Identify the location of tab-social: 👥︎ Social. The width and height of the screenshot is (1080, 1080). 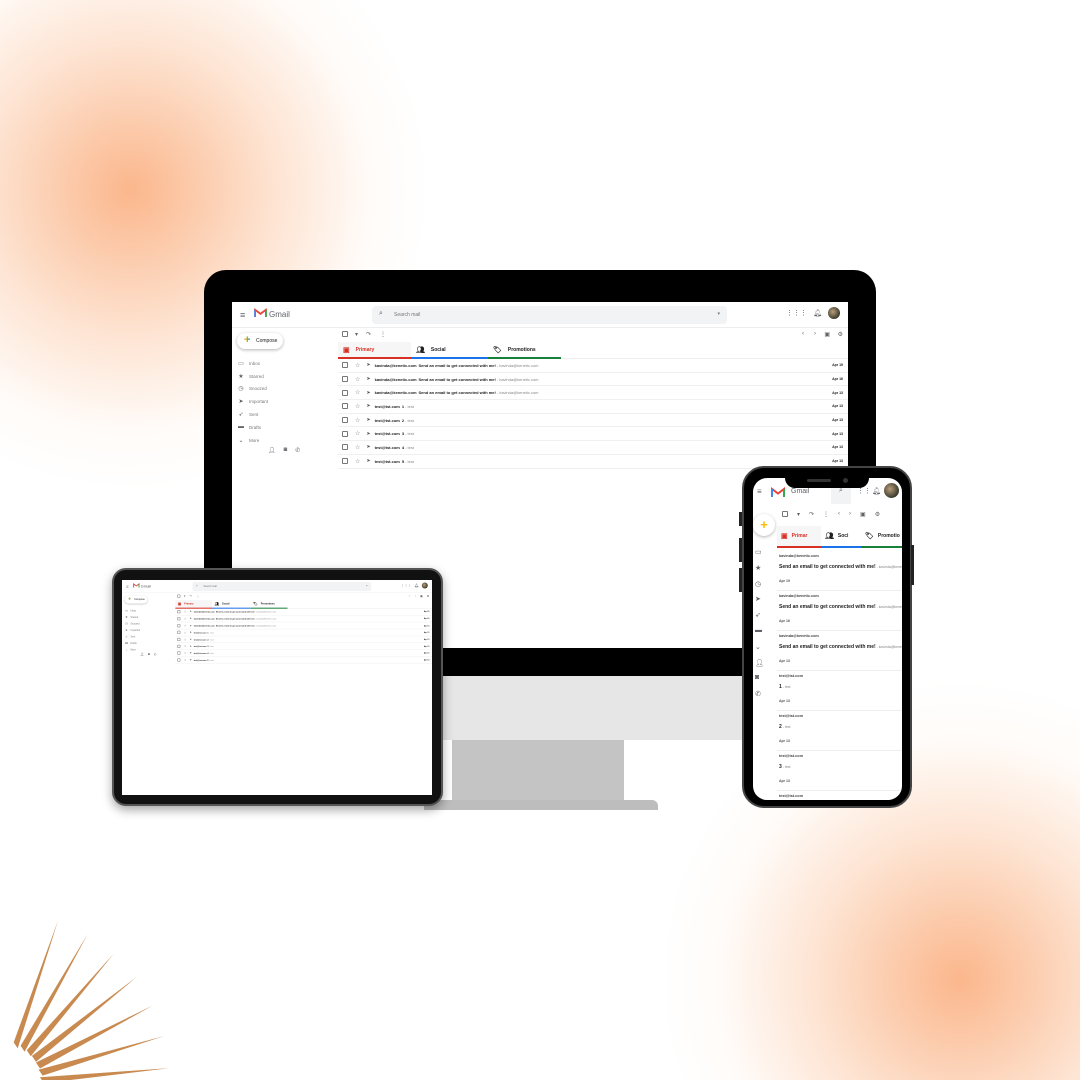
(449, 350).